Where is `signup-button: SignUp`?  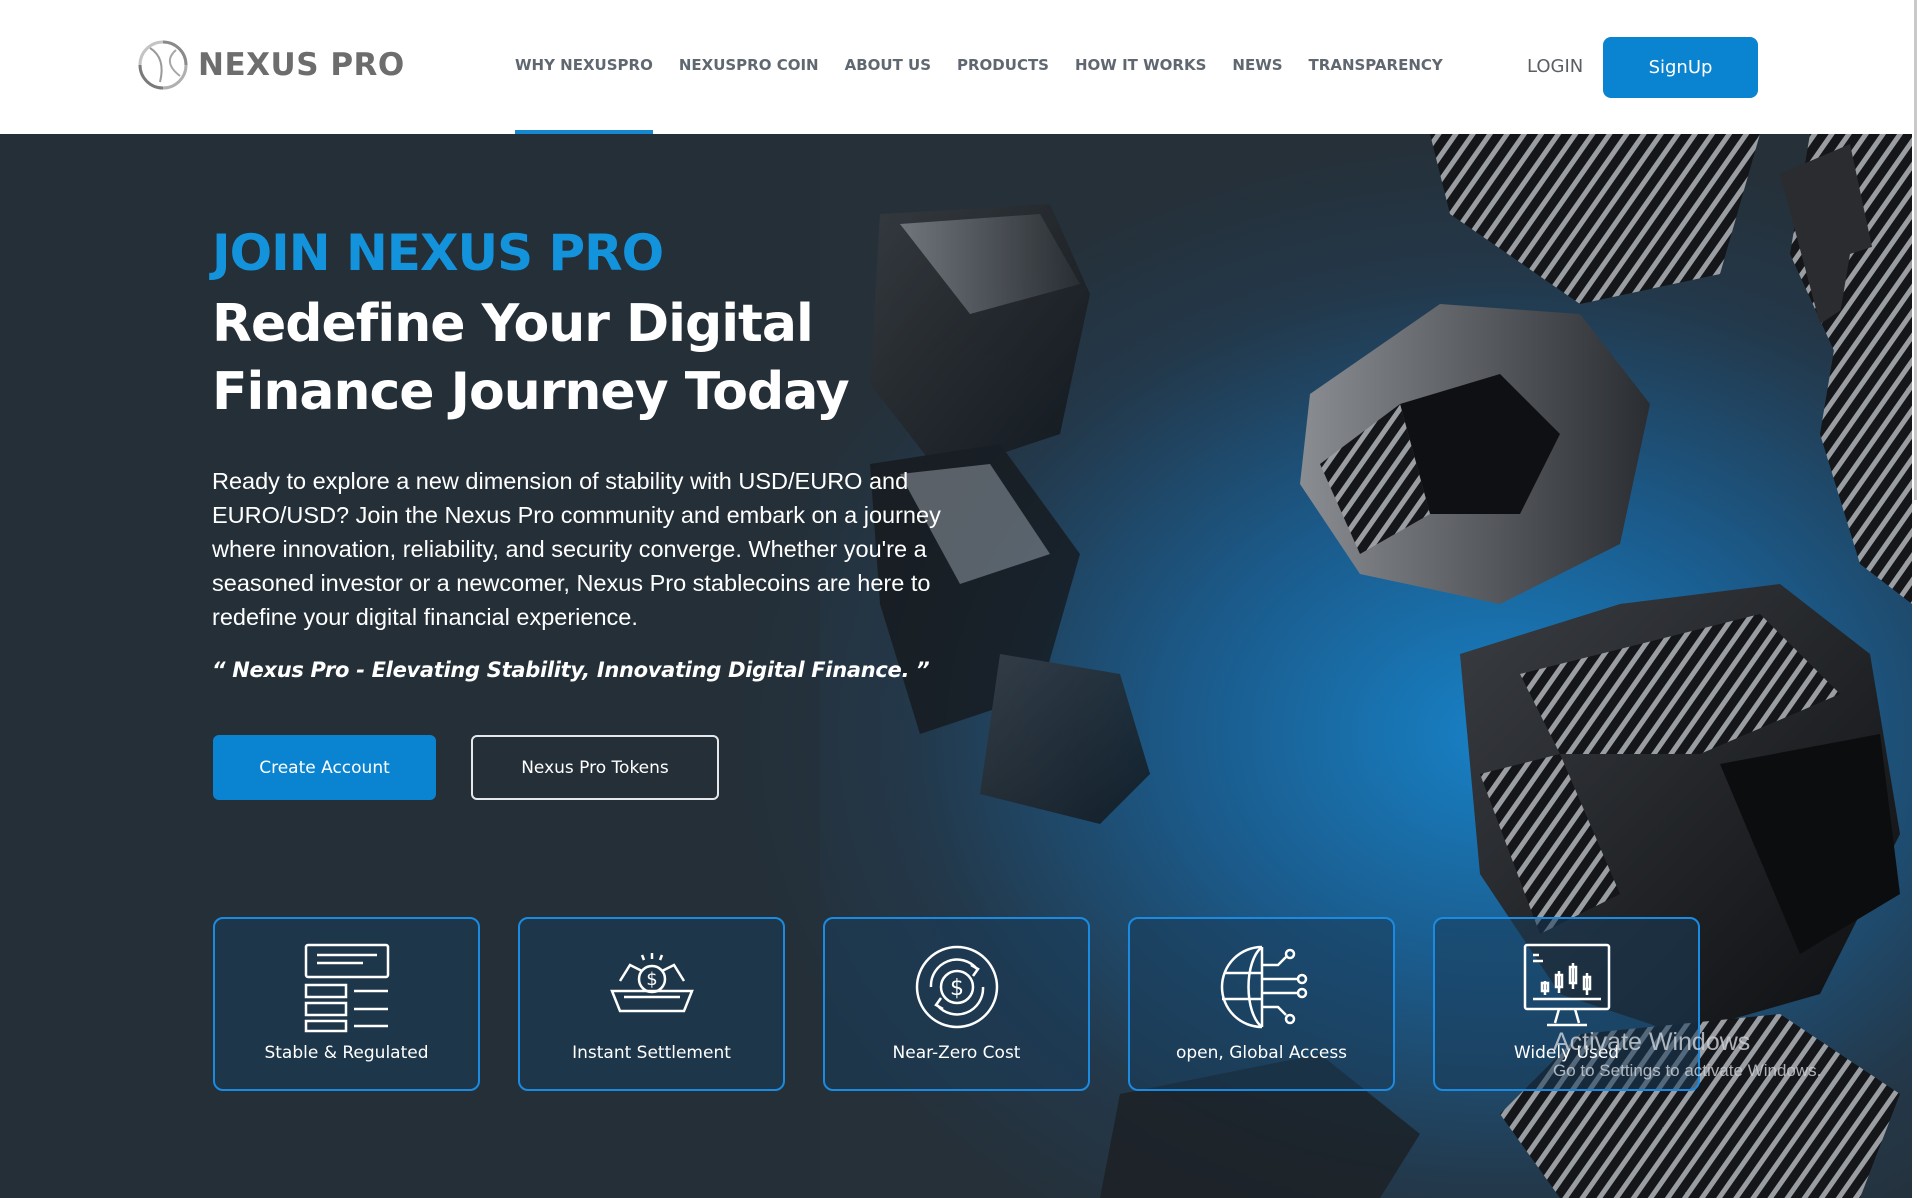
signup-button: SignUp is located at coordinates (1680, 67).